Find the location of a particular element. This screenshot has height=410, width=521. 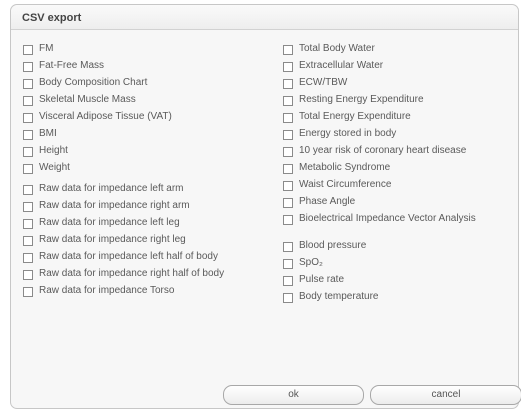

option-label: 10 year risk of coronary heart disease is located at coordinates (383, 150).